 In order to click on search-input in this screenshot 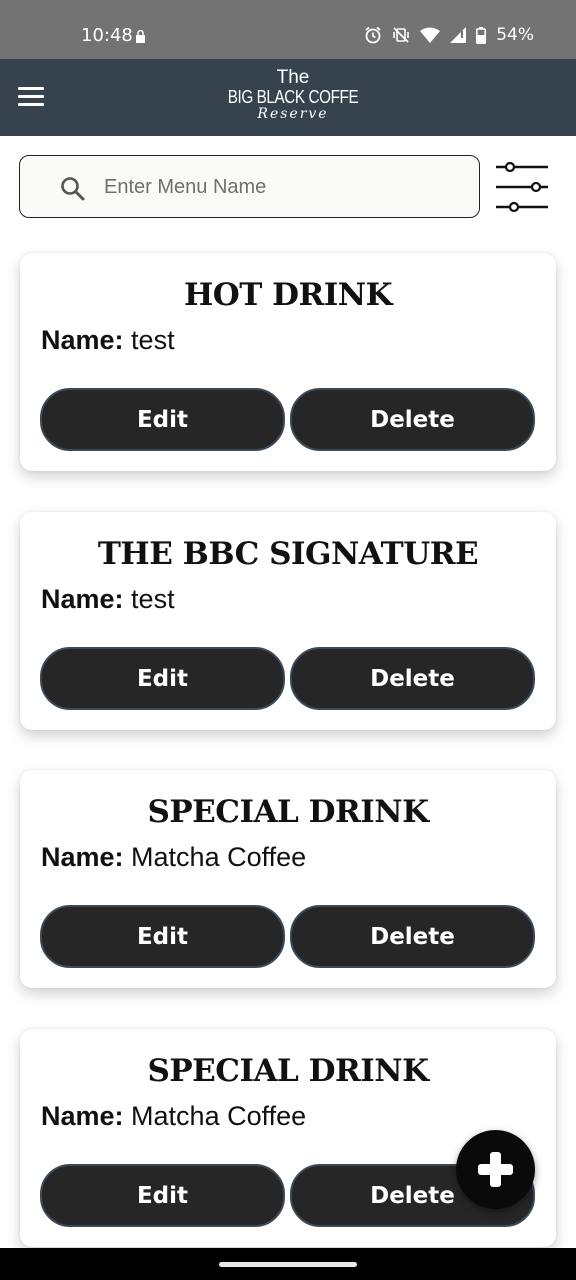, I will do `click(284, 187)`.